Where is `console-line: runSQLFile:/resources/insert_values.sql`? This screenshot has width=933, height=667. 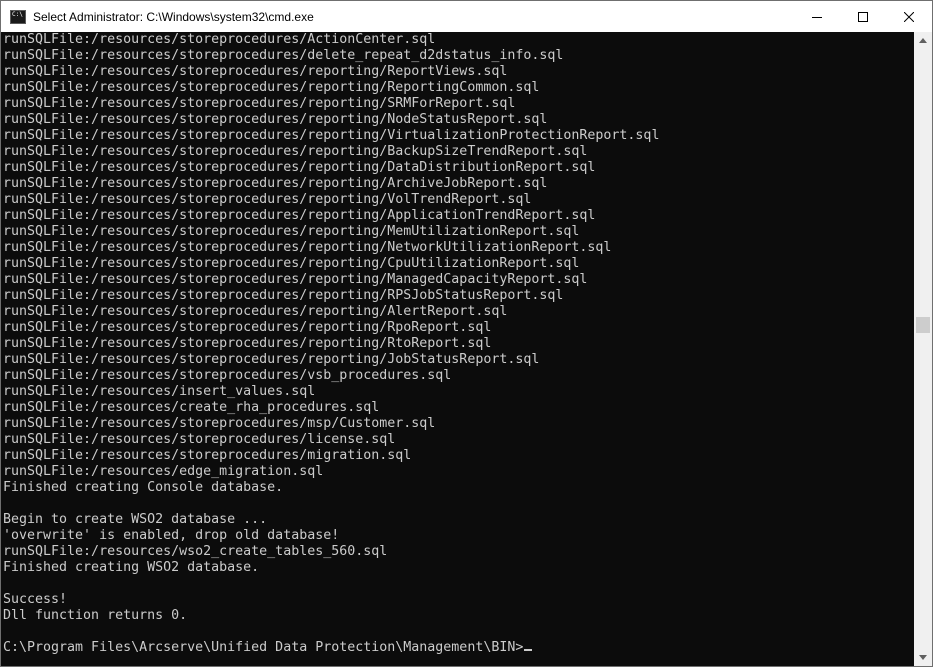 console-line: runSQLFile:/resources/insert_values.sql is located at coordinates (159, 391).